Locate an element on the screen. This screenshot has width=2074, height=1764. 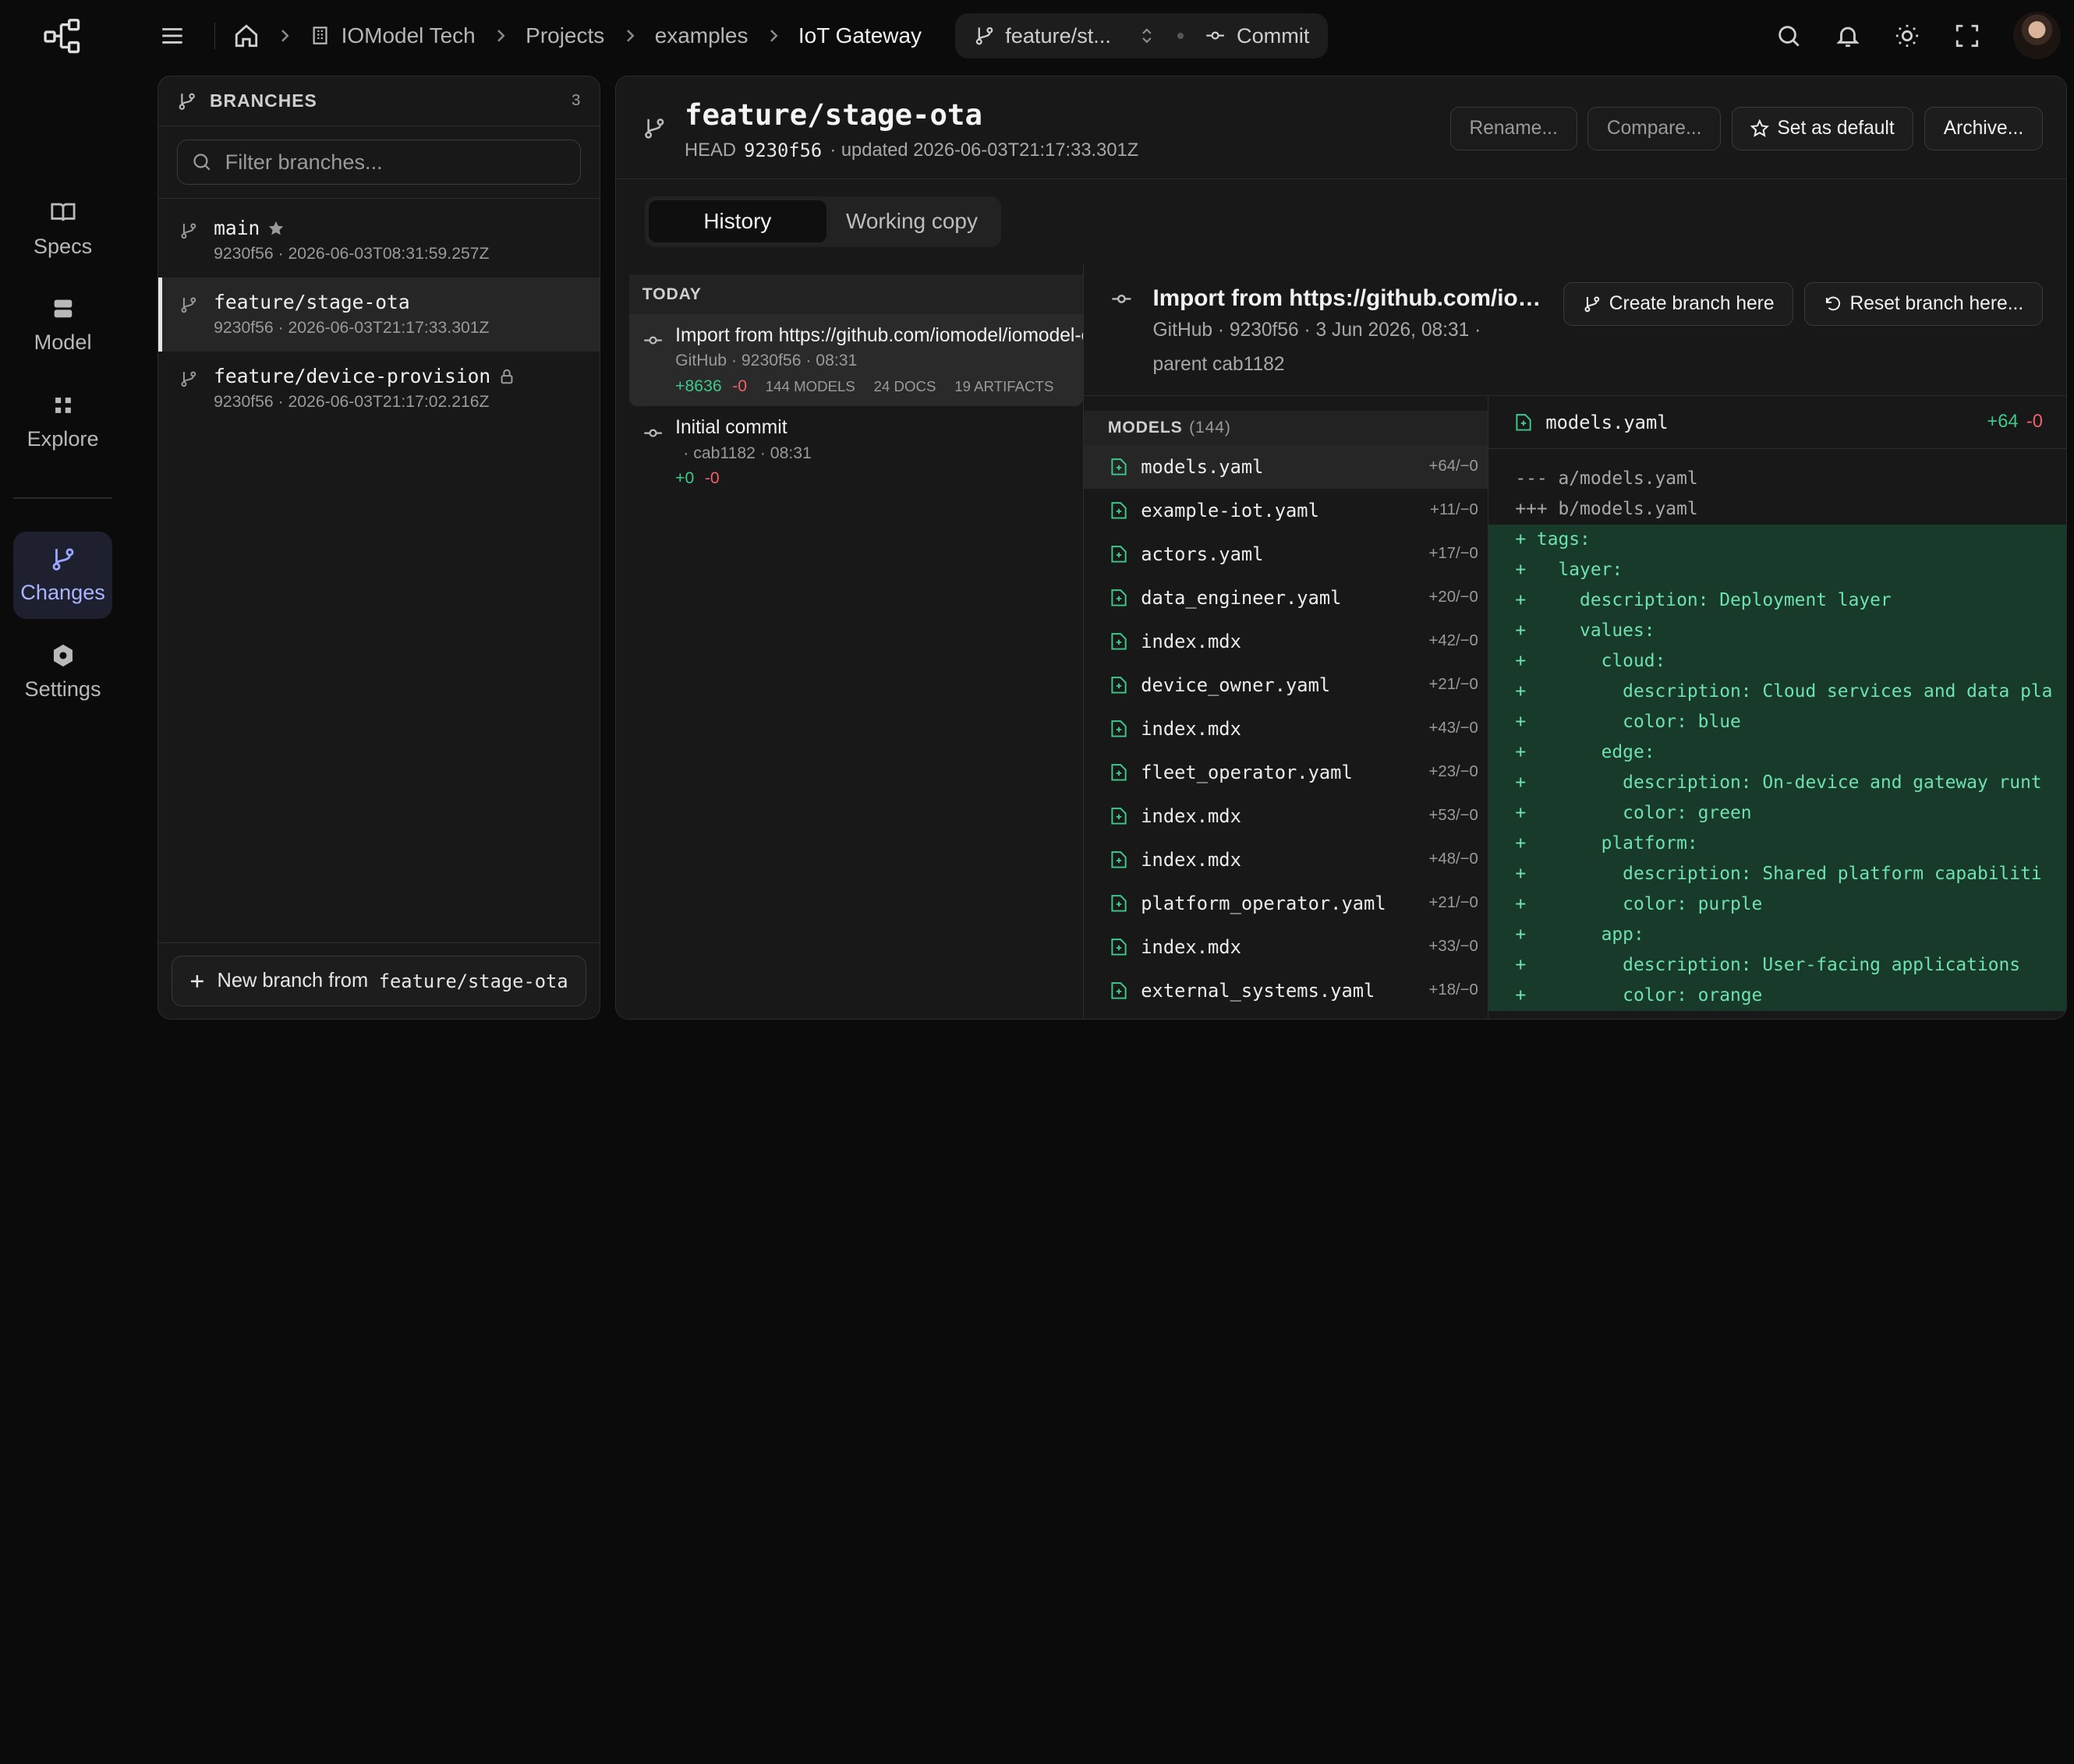
breadcrumb-examples: examples is located at coordinates (702, 36).